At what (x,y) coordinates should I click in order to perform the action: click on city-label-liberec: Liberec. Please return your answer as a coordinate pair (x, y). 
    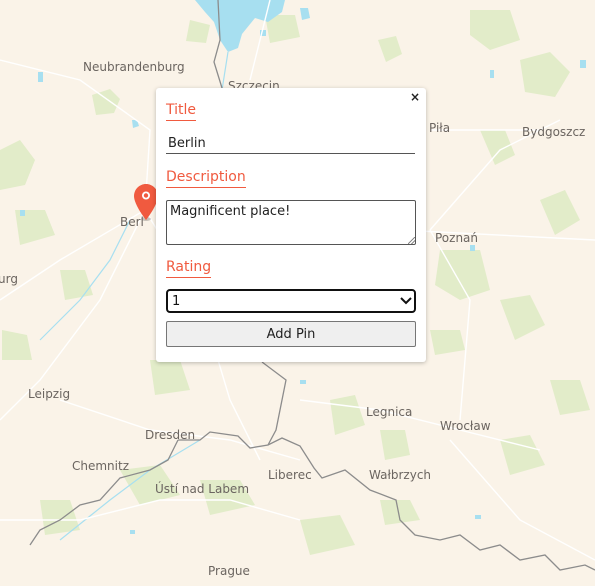
    Looking at the image, I should click on (290, 475).